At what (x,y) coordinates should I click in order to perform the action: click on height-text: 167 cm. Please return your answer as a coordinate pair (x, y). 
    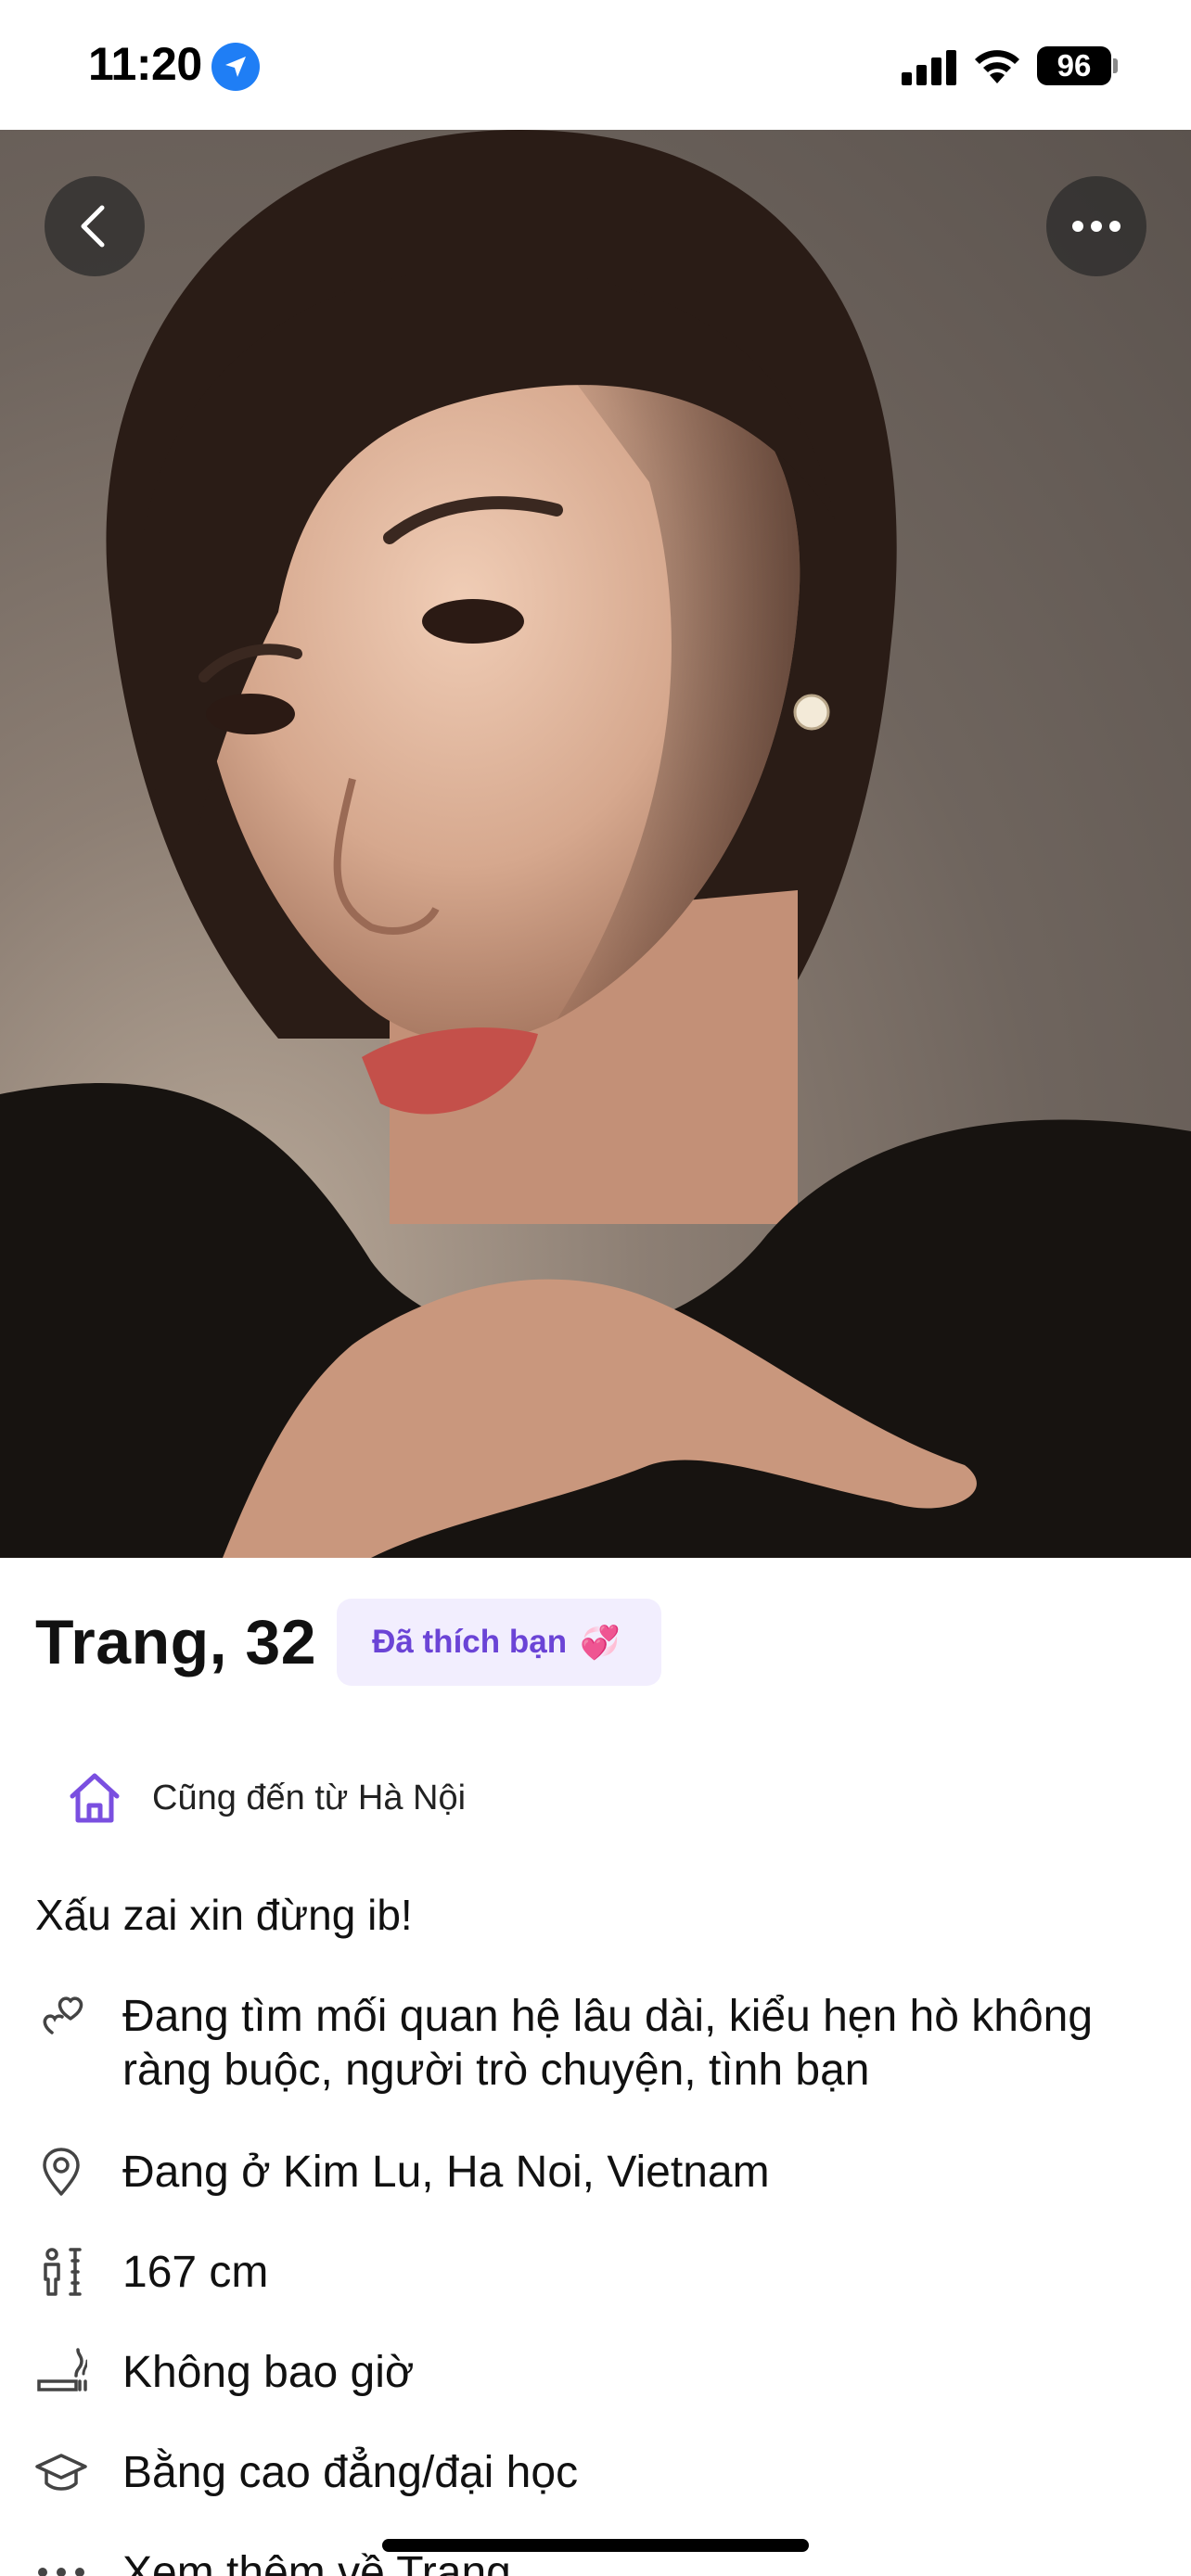
    Looking at the image, I should click on (196, 2272).